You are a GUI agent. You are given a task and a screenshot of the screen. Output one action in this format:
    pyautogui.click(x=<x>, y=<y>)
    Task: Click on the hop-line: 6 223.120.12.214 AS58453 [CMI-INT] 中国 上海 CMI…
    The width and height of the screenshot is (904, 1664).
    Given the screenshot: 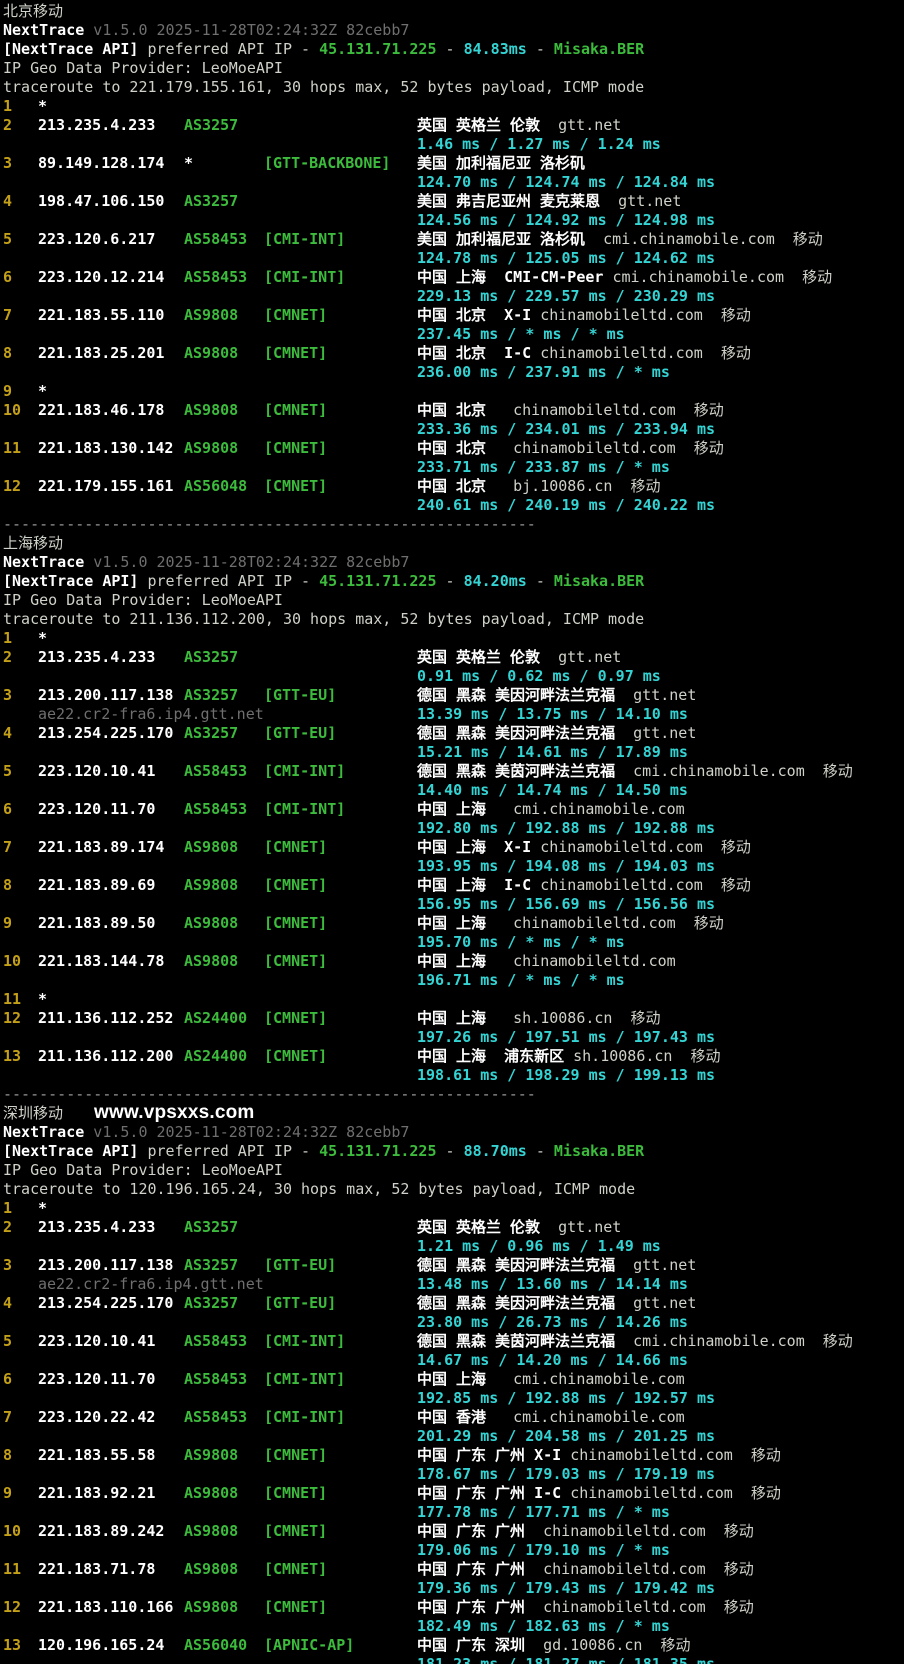 What is the action you would take?
    pyautogui.click(x=452, y=277)
    